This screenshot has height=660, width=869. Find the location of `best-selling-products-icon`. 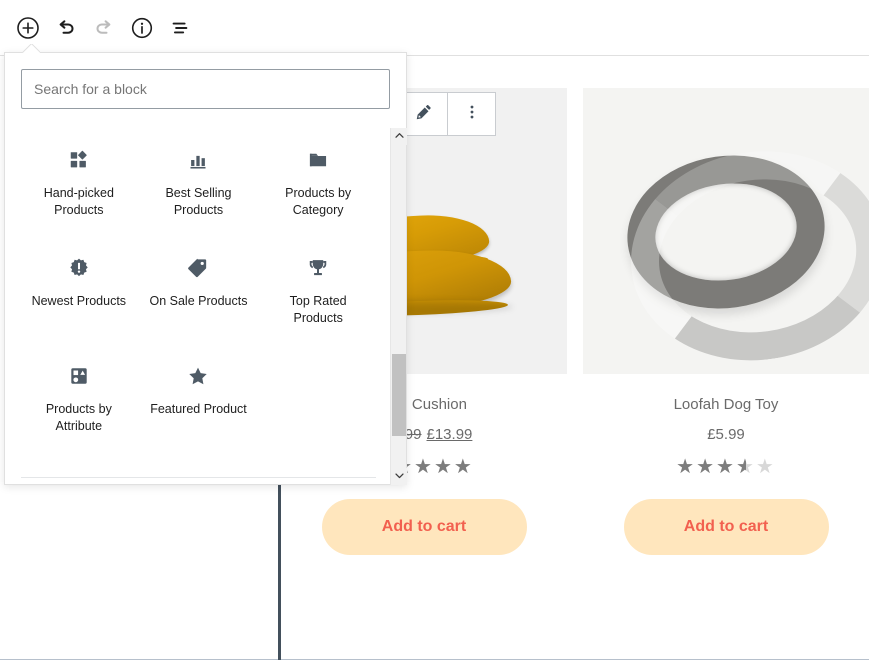

best-selling-products-icon is located at coordinates (198, 160).